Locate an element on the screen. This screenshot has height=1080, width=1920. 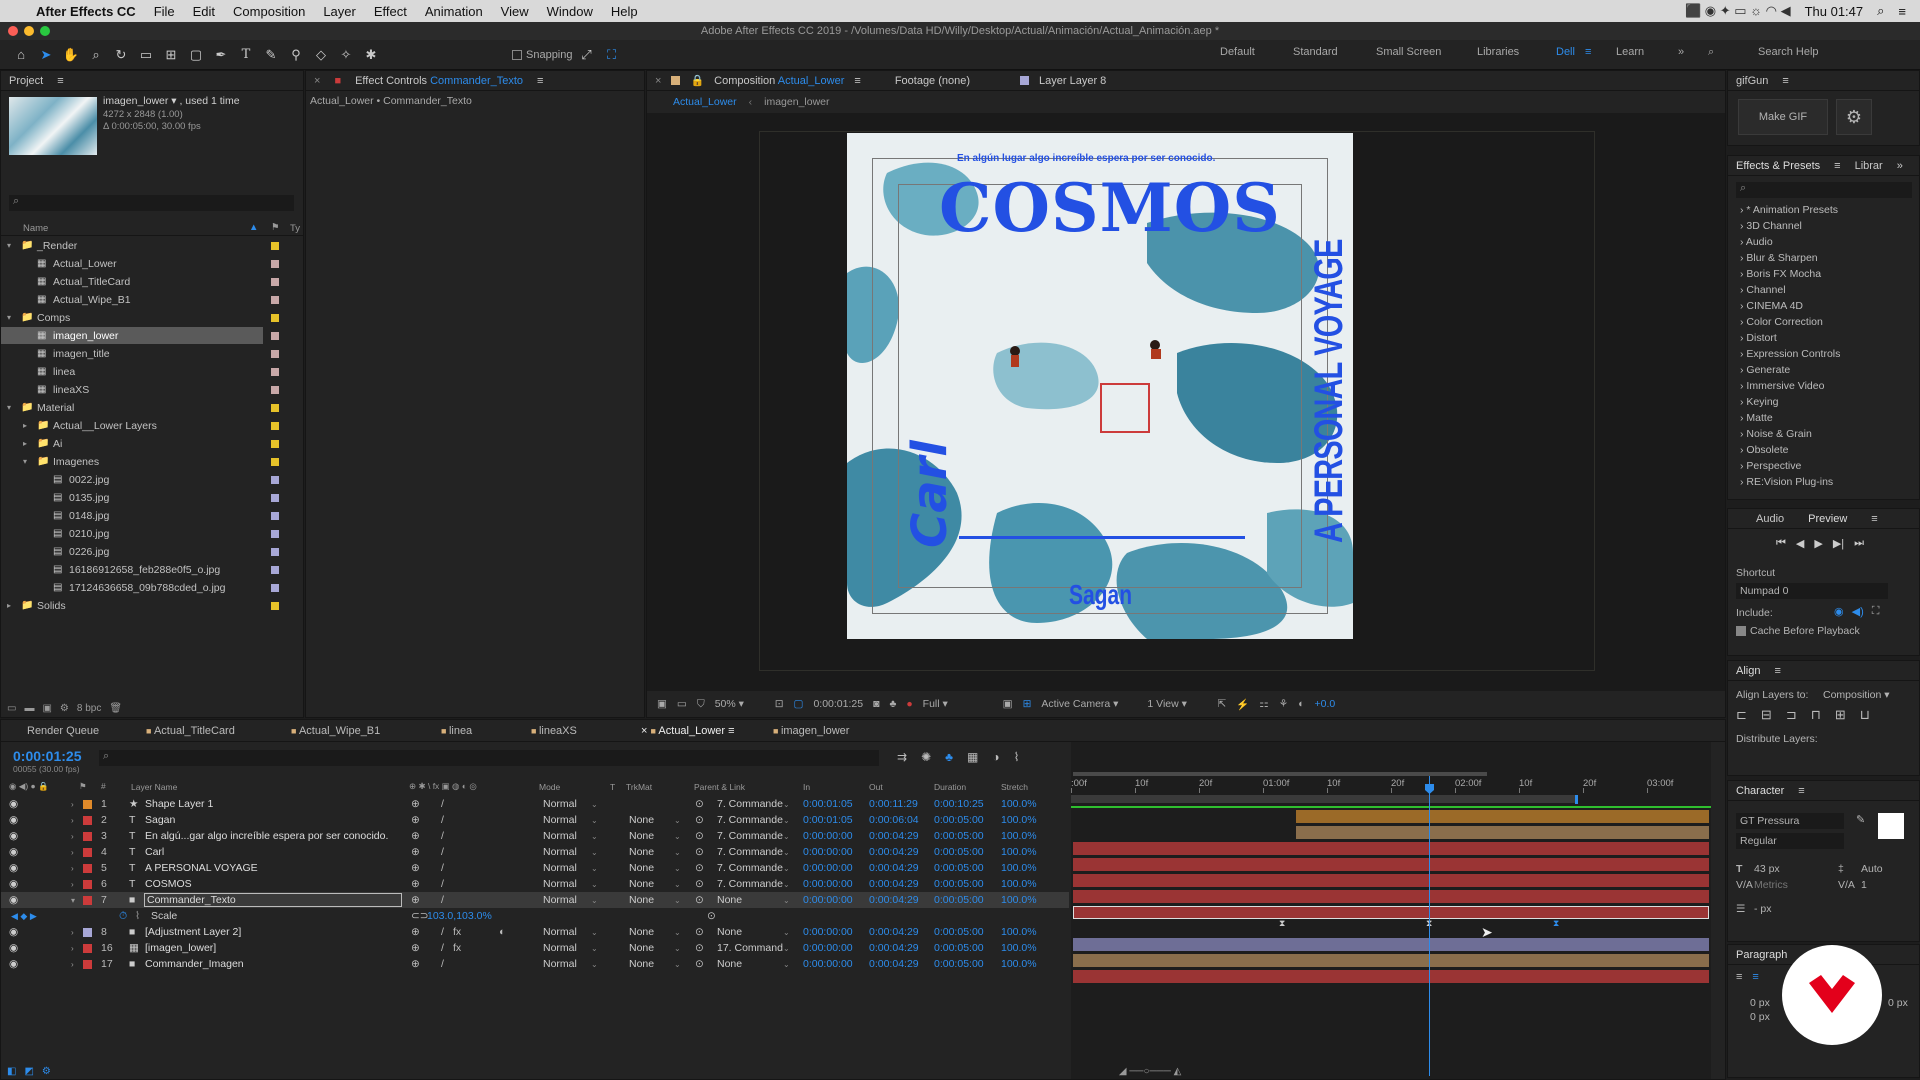
workspace-libraries: Libraries is located at coordinates (1498, 52).